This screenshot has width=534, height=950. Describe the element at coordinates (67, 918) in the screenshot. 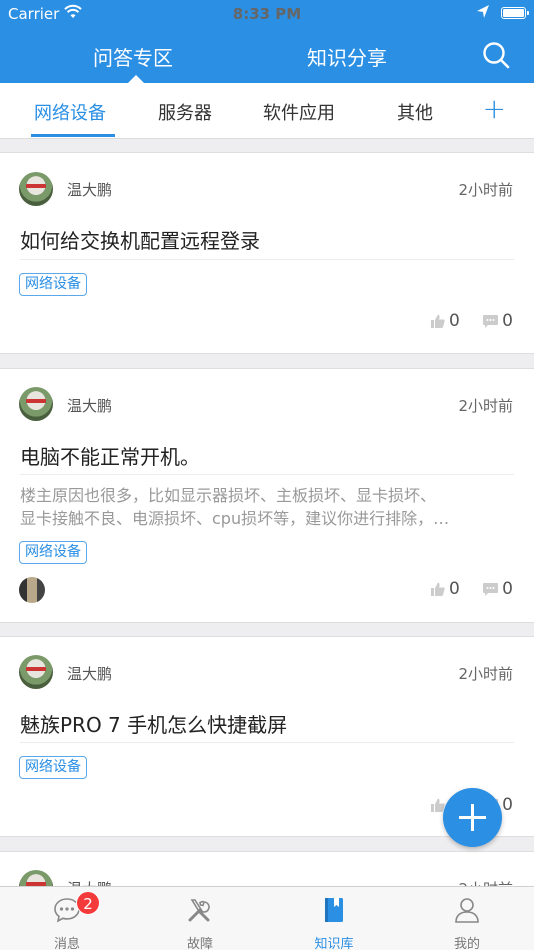

I see `tab-messages: 2 消息` at that location.